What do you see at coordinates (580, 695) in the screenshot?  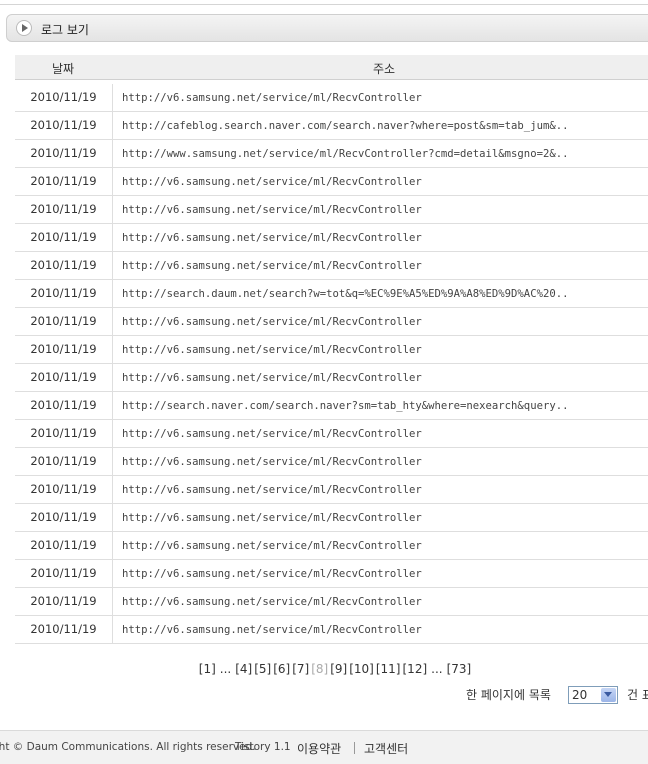 I see `per-page-value: 20` at bounding box center [580, 695].